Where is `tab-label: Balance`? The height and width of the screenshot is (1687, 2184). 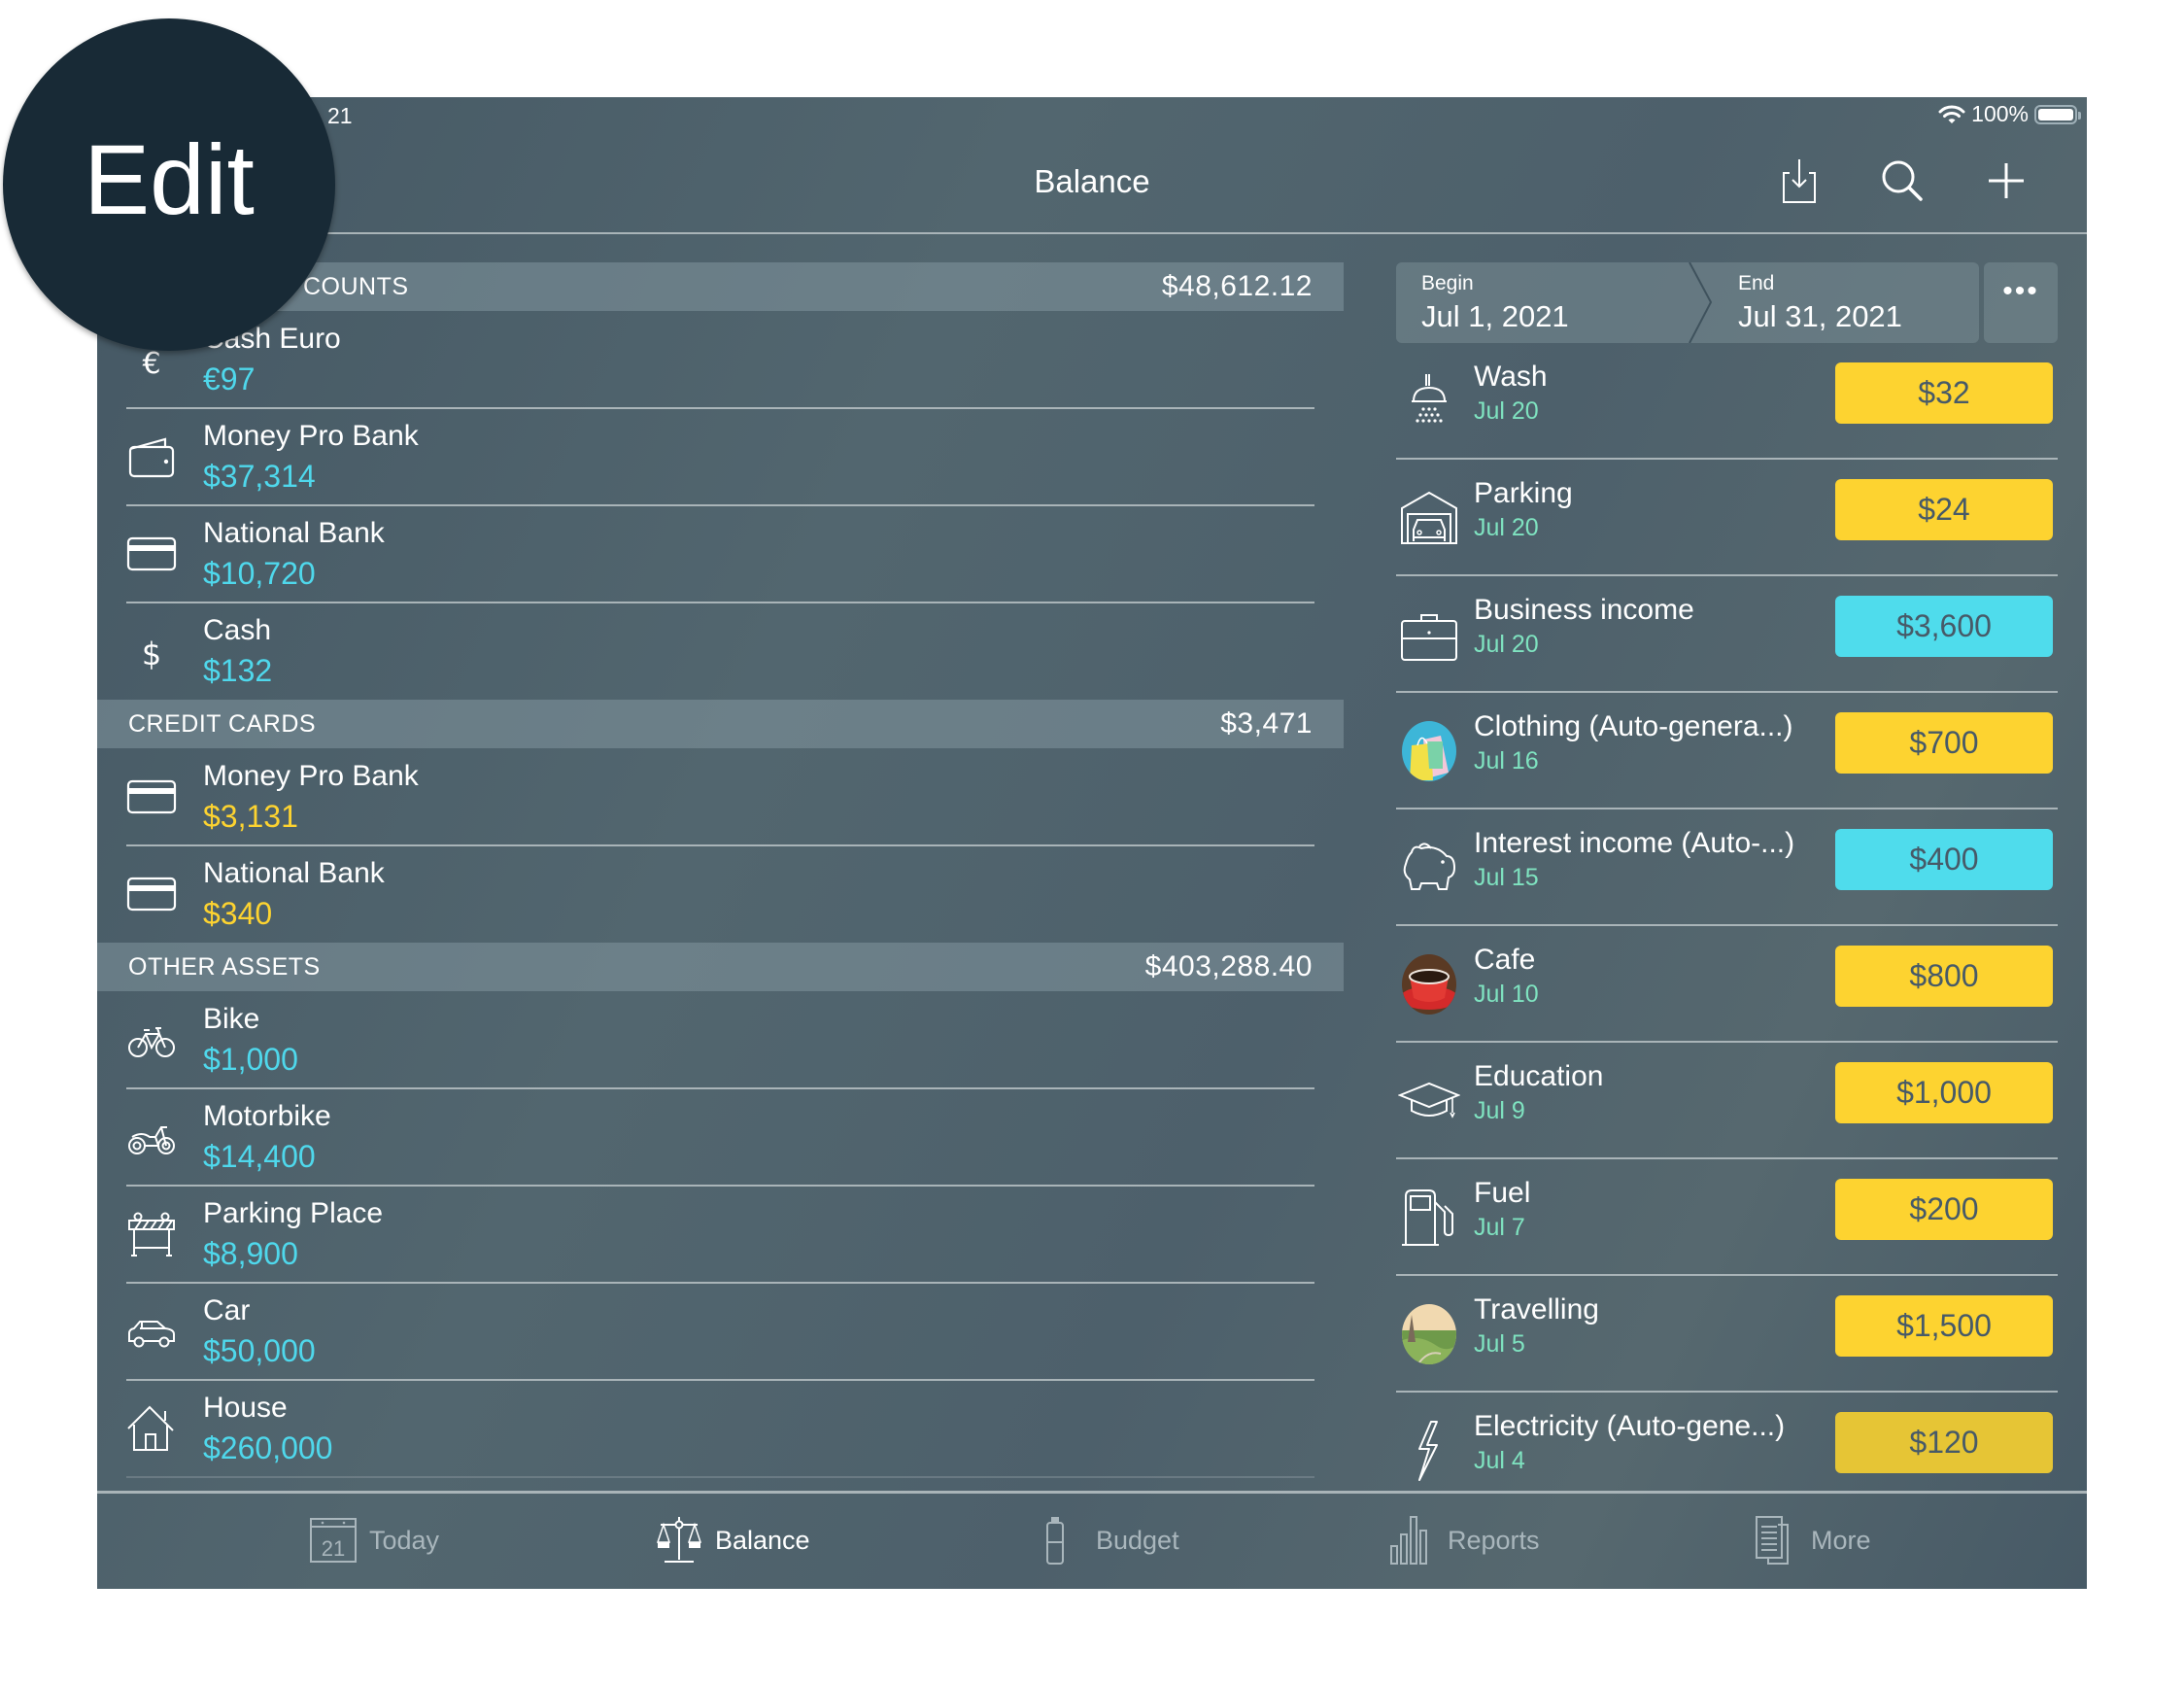 tab-label: Balance is located at coordinates (762, 1540).